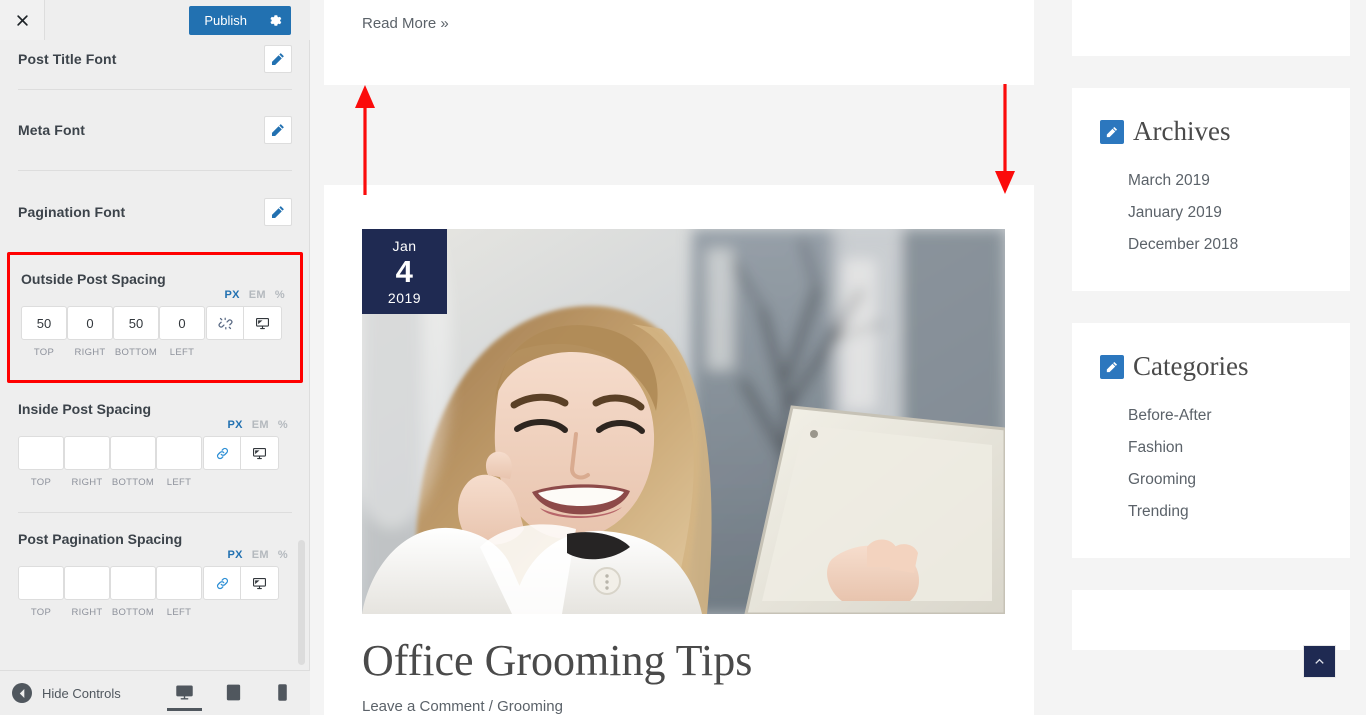 The image size is (1366, 715). What do you see at coordinates (184, 692) in the screenshot?
I see `desktop-icon` at bounding box center [184, 692].